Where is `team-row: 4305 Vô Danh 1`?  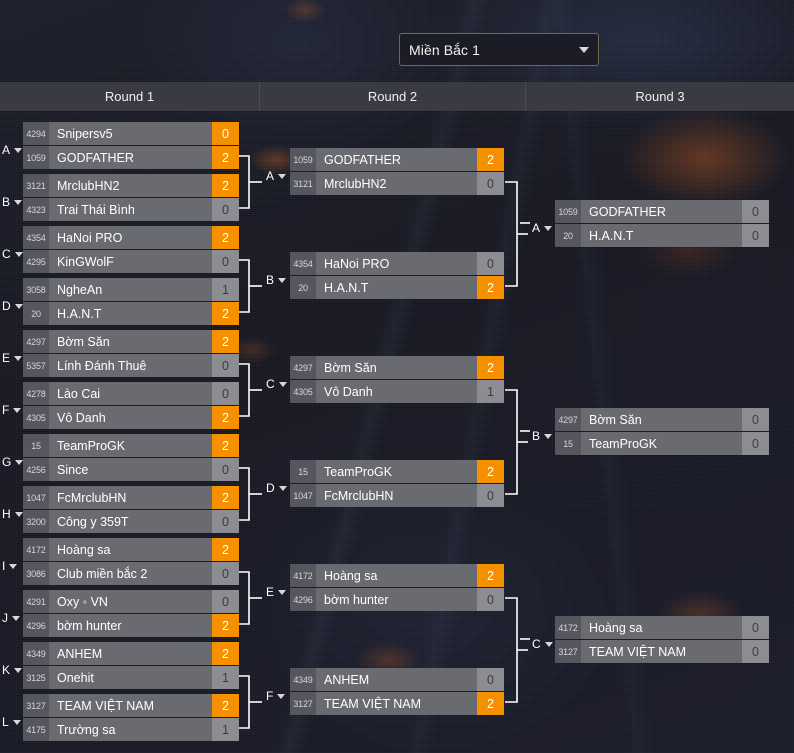
team-row: 4305 Vô Danh 1 is located at coordinates (397, 391).